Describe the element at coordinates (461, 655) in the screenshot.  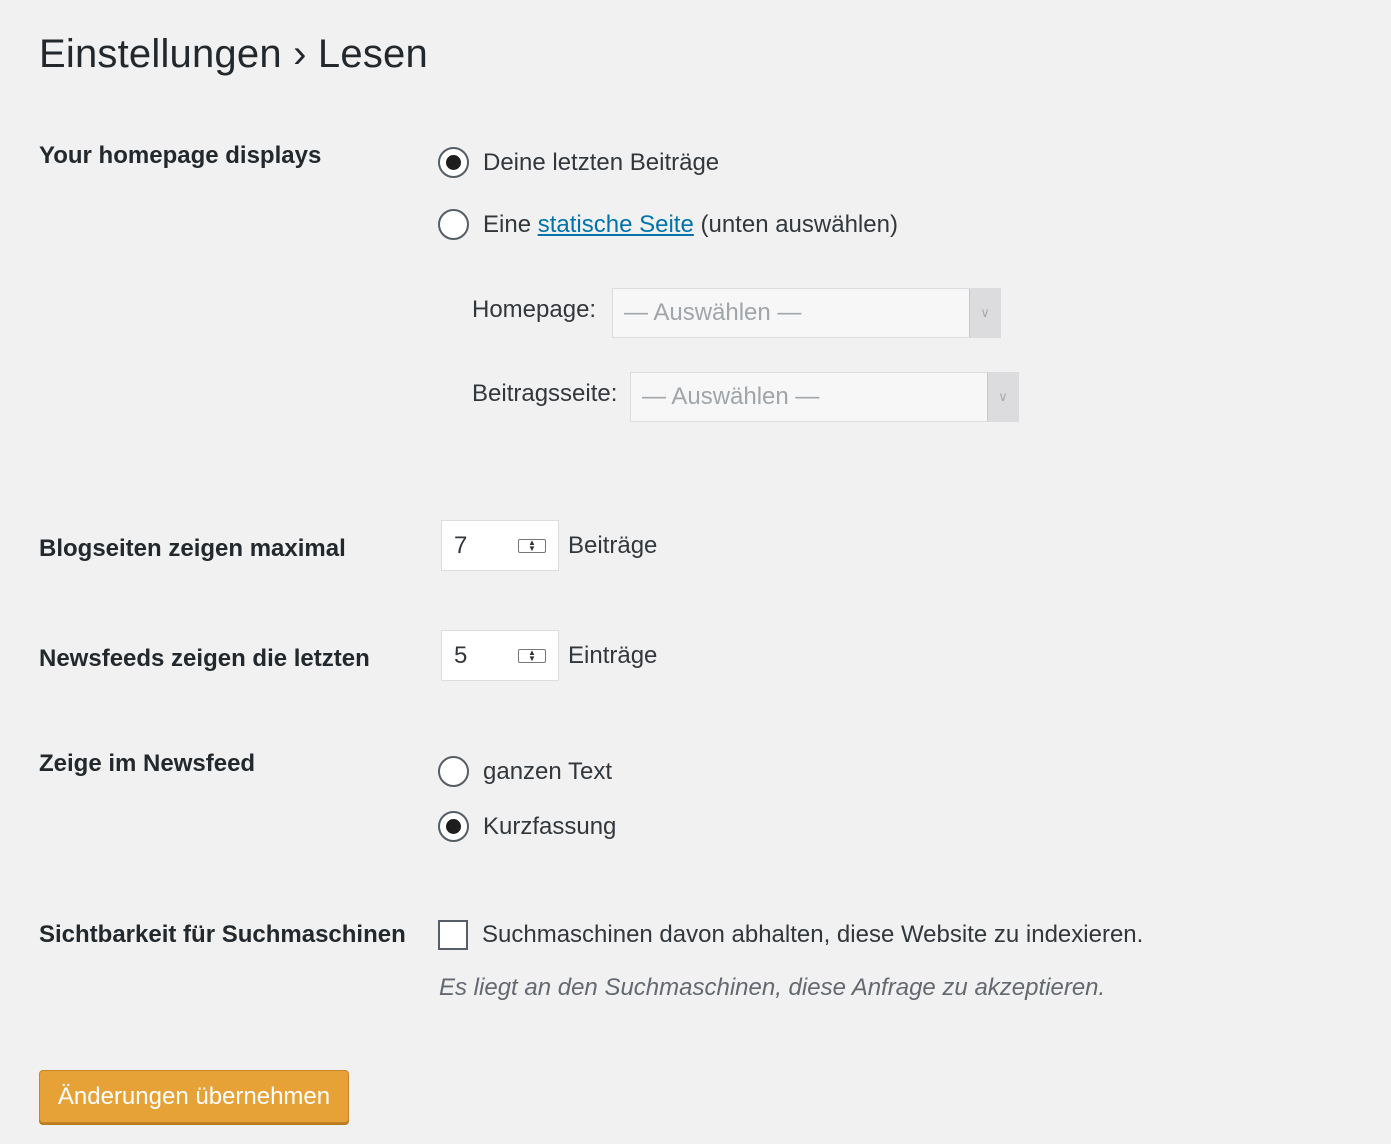
I see `posts-per-feed-value: 5` at that location.